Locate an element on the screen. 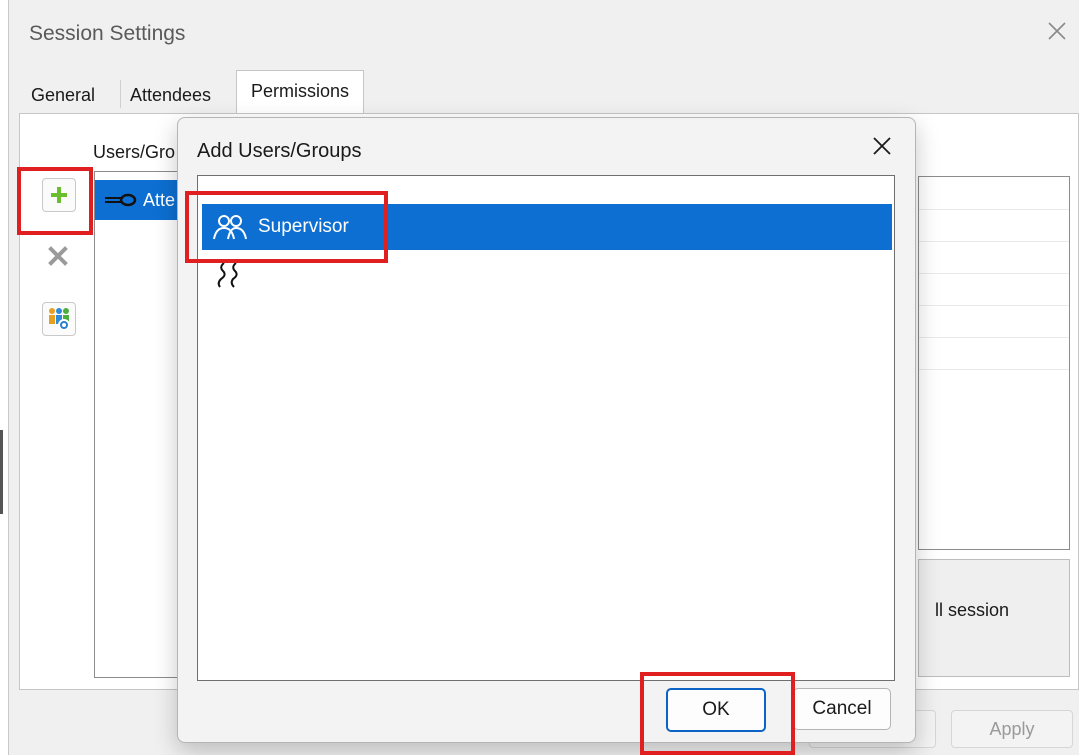 This screenshot has width=1079, height=755. permissions-list is located at coordinates (994, 363).